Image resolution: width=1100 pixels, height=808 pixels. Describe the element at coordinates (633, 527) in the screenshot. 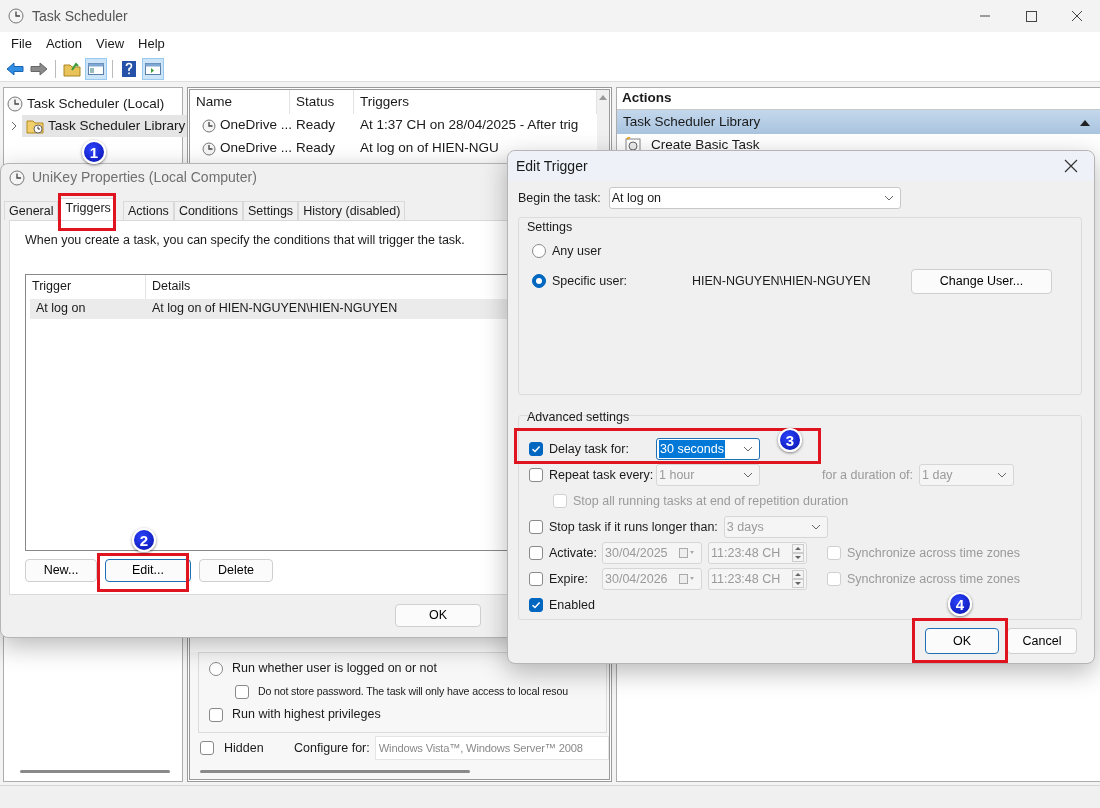

I see `option-label: Stop task if it runs longer than:` at that location.